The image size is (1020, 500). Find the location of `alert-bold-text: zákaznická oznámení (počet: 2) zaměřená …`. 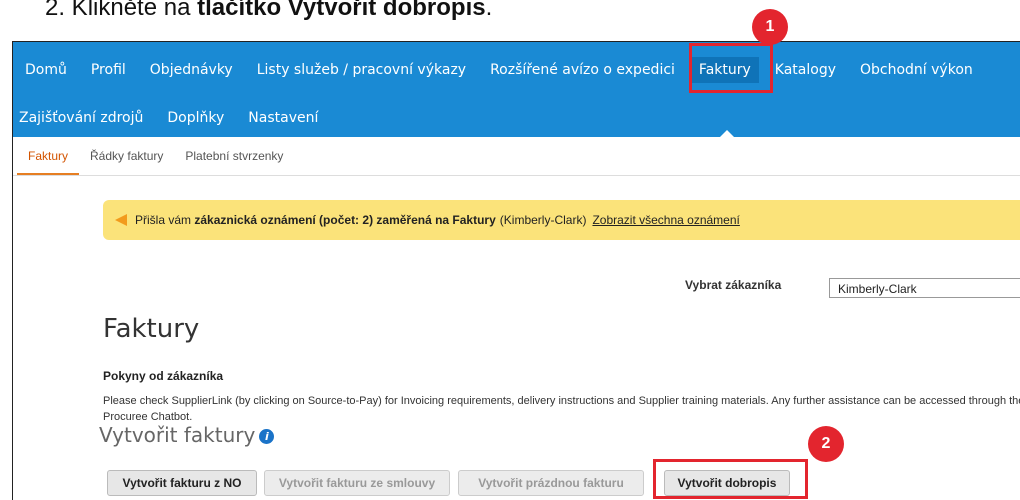

alert-bold-text: zákaznická oznámení (počet: 2) zaměřená … is located at coordinates (345, 220).